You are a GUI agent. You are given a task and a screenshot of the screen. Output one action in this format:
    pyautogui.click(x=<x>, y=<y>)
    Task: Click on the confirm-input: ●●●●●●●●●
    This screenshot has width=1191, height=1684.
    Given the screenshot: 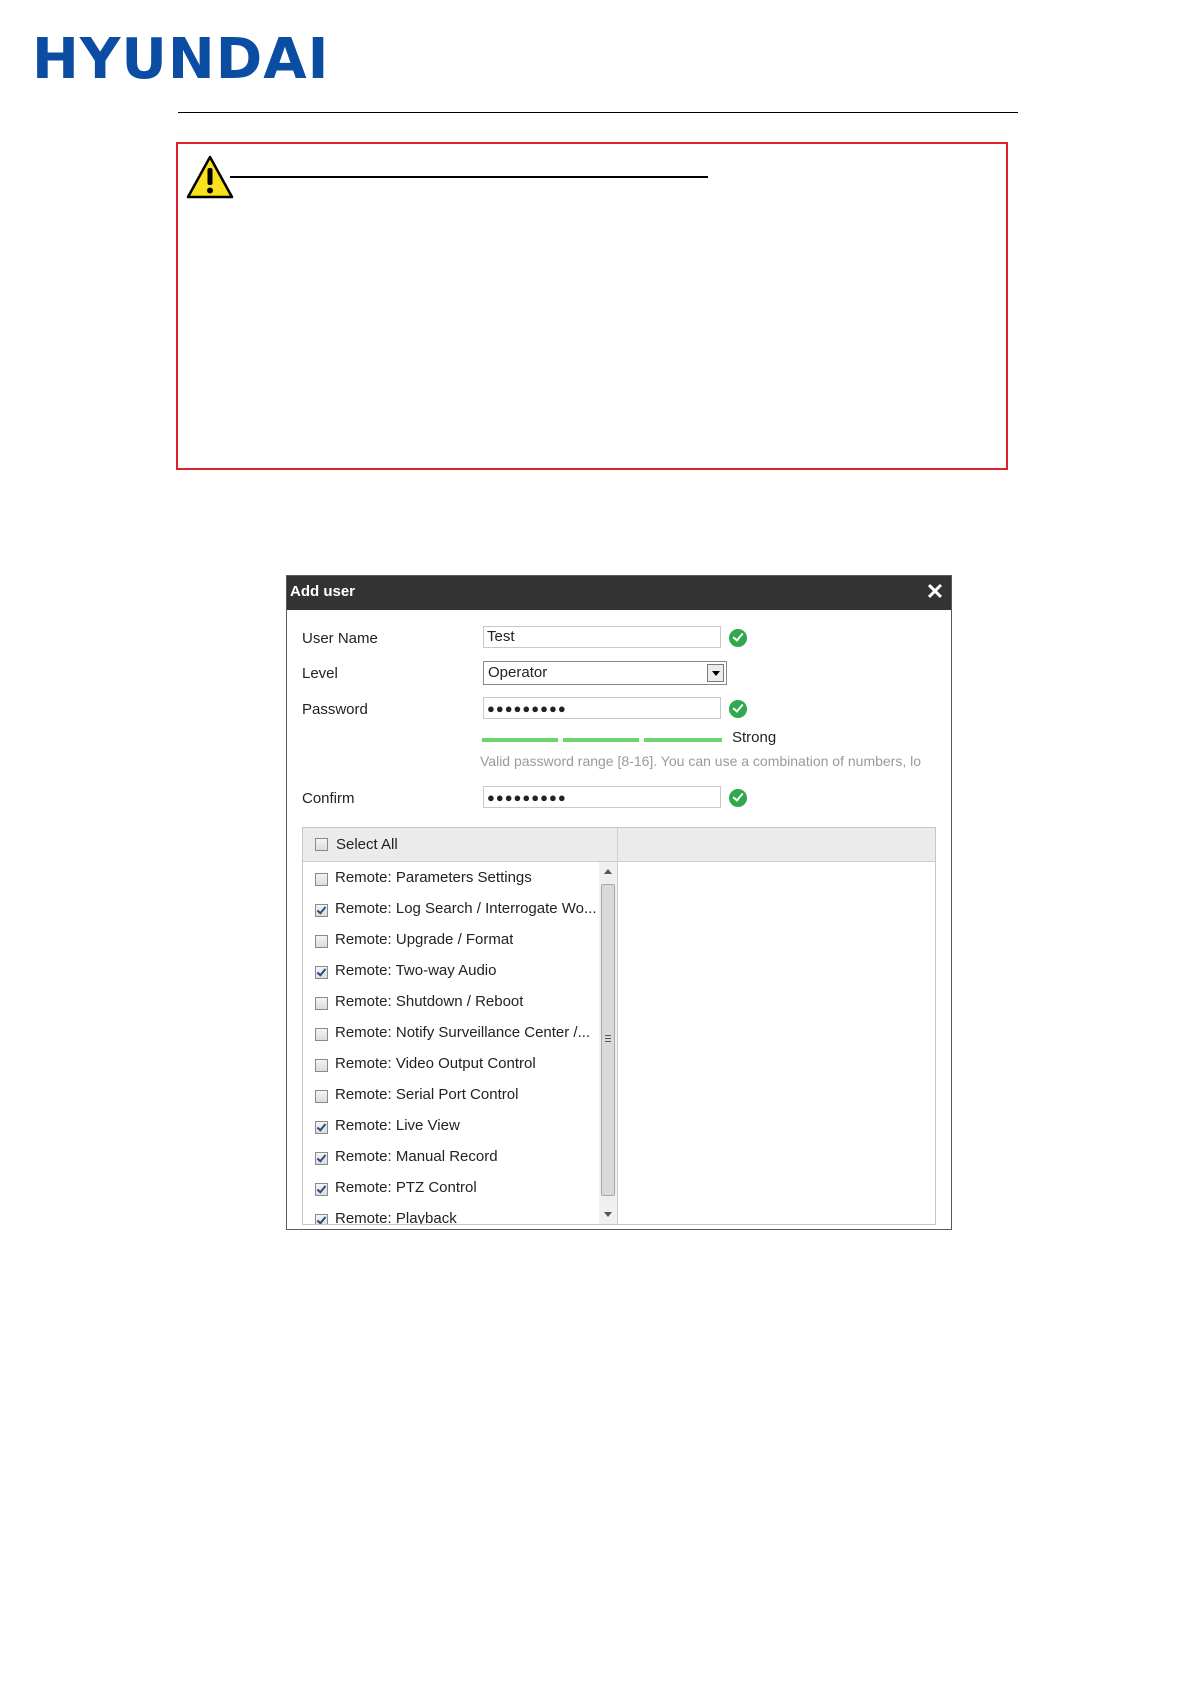 What is the action you would take?
    pyautogui.click(x=602, y=797)
    